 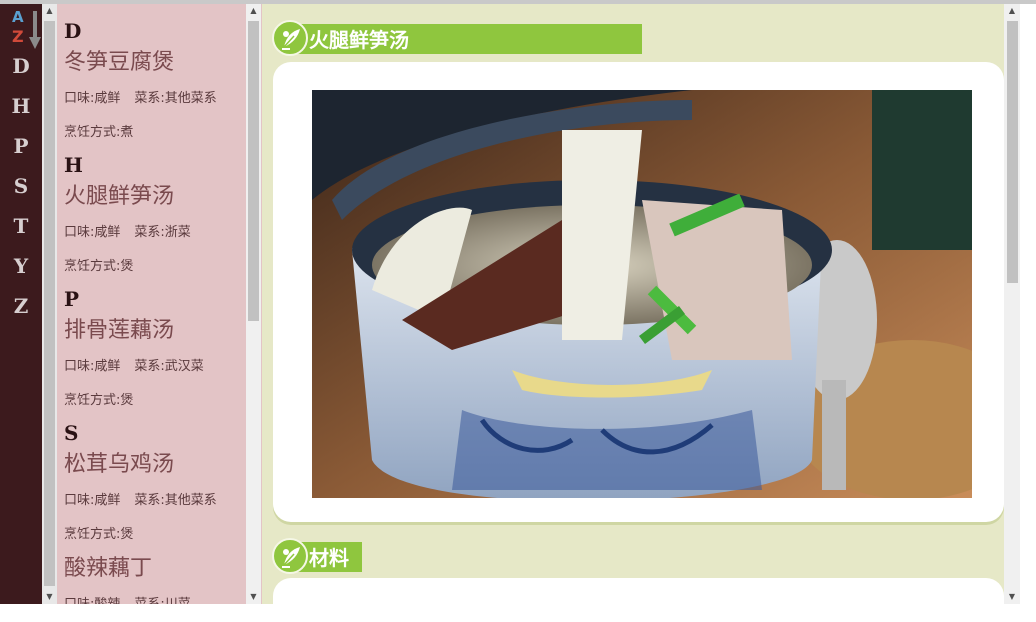 I want to click on recipe-name-link: 火腿鲜笋汤, so click(x=155, y=198).